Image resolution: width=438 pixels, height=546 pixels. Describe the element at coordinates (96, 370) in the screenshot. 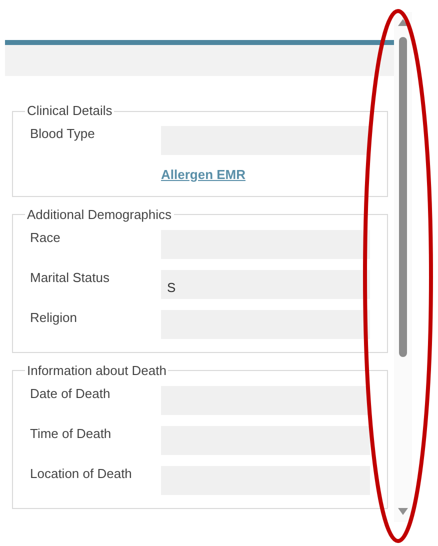

I see `section-legend: Information about Death` at that location.